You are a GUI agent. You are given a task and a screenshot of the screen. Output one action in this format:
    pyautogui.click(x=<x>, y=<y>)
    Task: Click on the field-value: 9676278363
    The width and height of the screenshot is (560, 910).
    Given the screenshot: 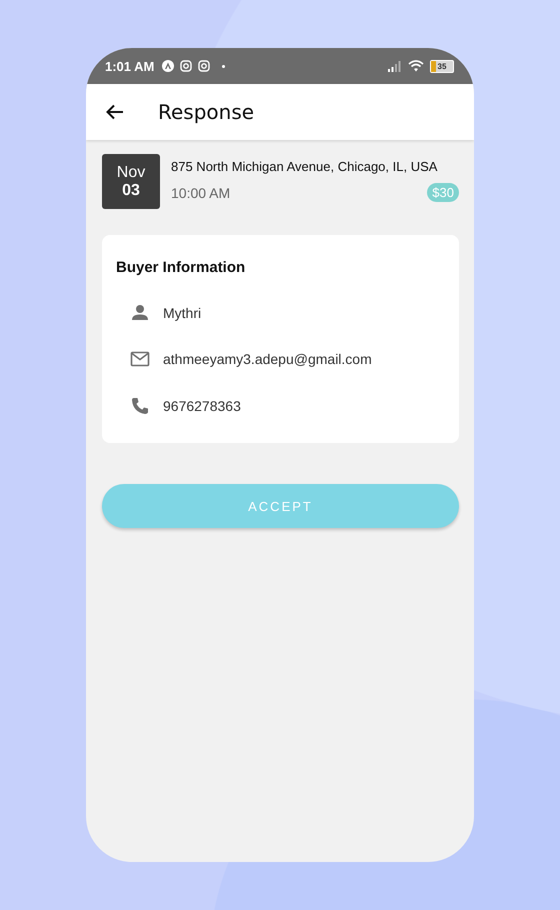 What is the action you would take?
    pyautogui.click(x=202, y=406)
    